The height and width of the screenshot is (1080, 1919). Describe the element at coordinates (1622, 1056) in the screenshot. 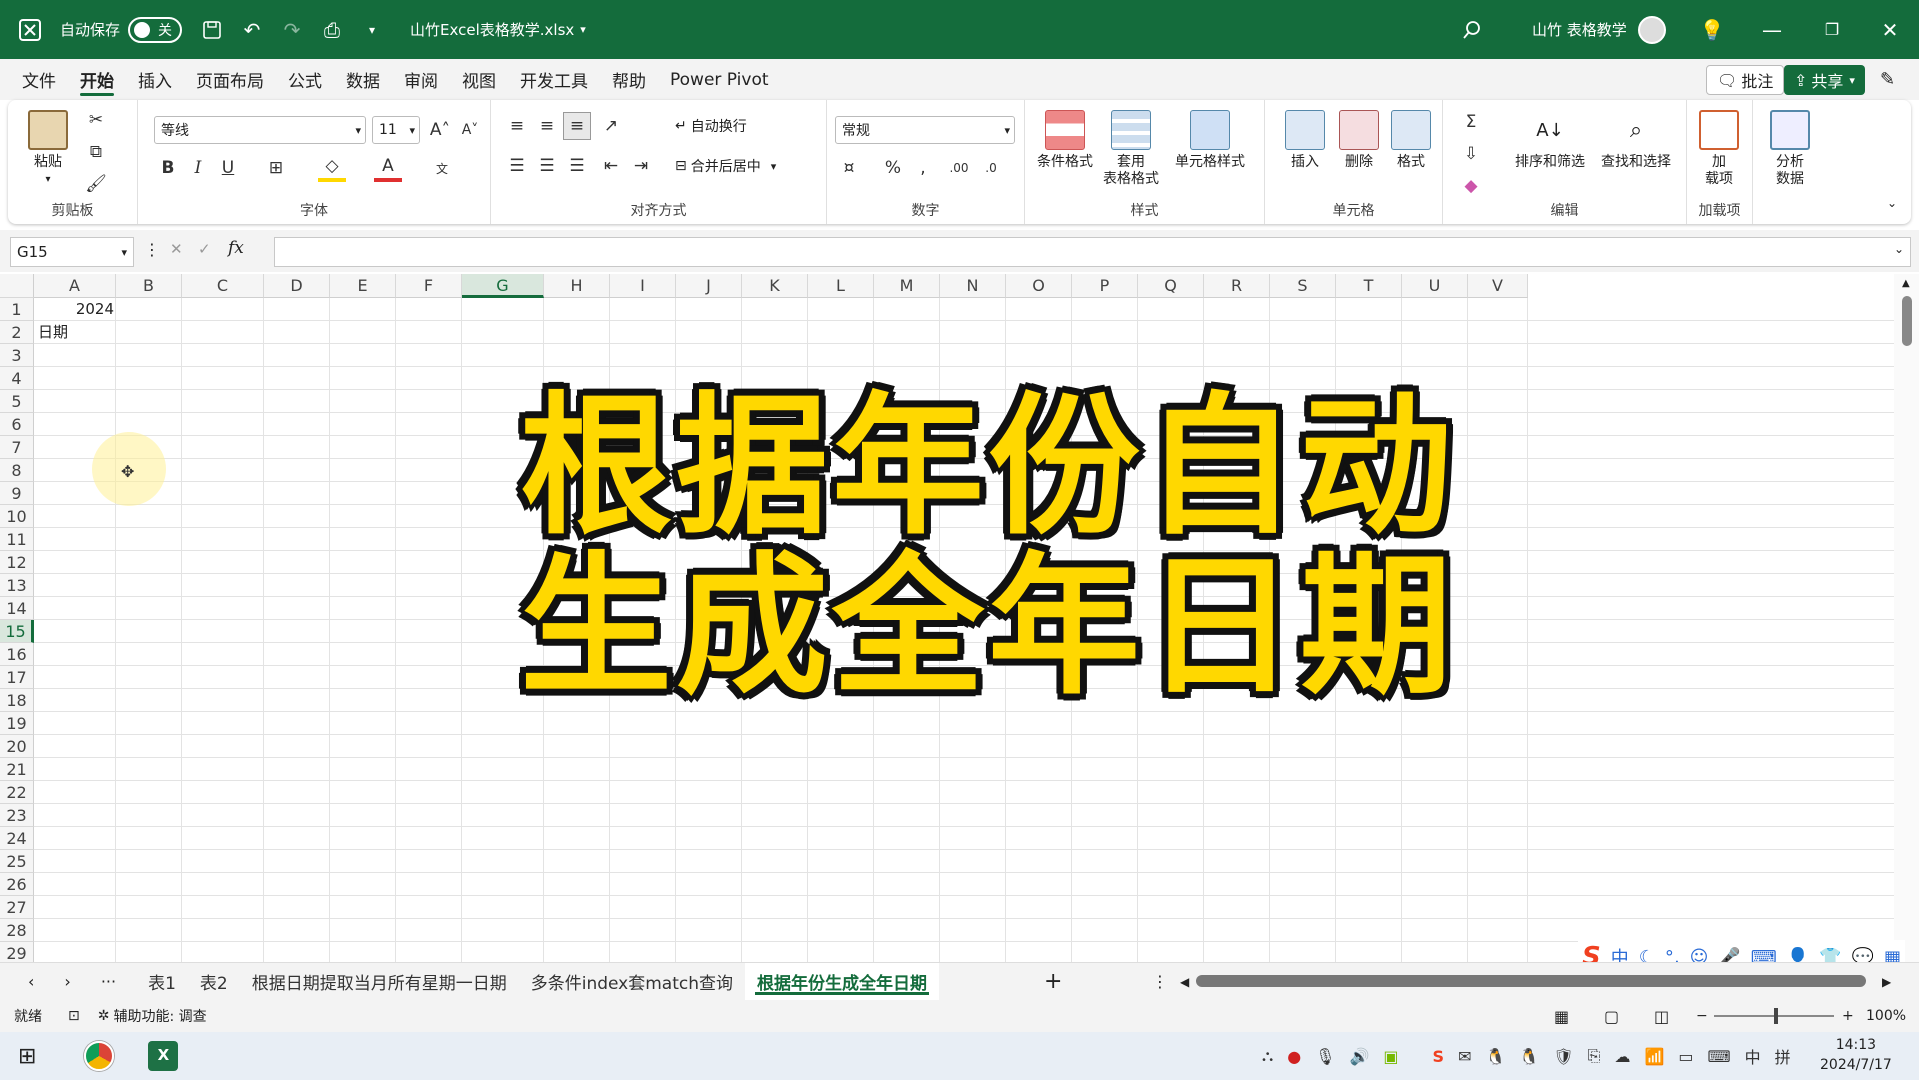

I see `cloud-off-icon: ☁` at that location.